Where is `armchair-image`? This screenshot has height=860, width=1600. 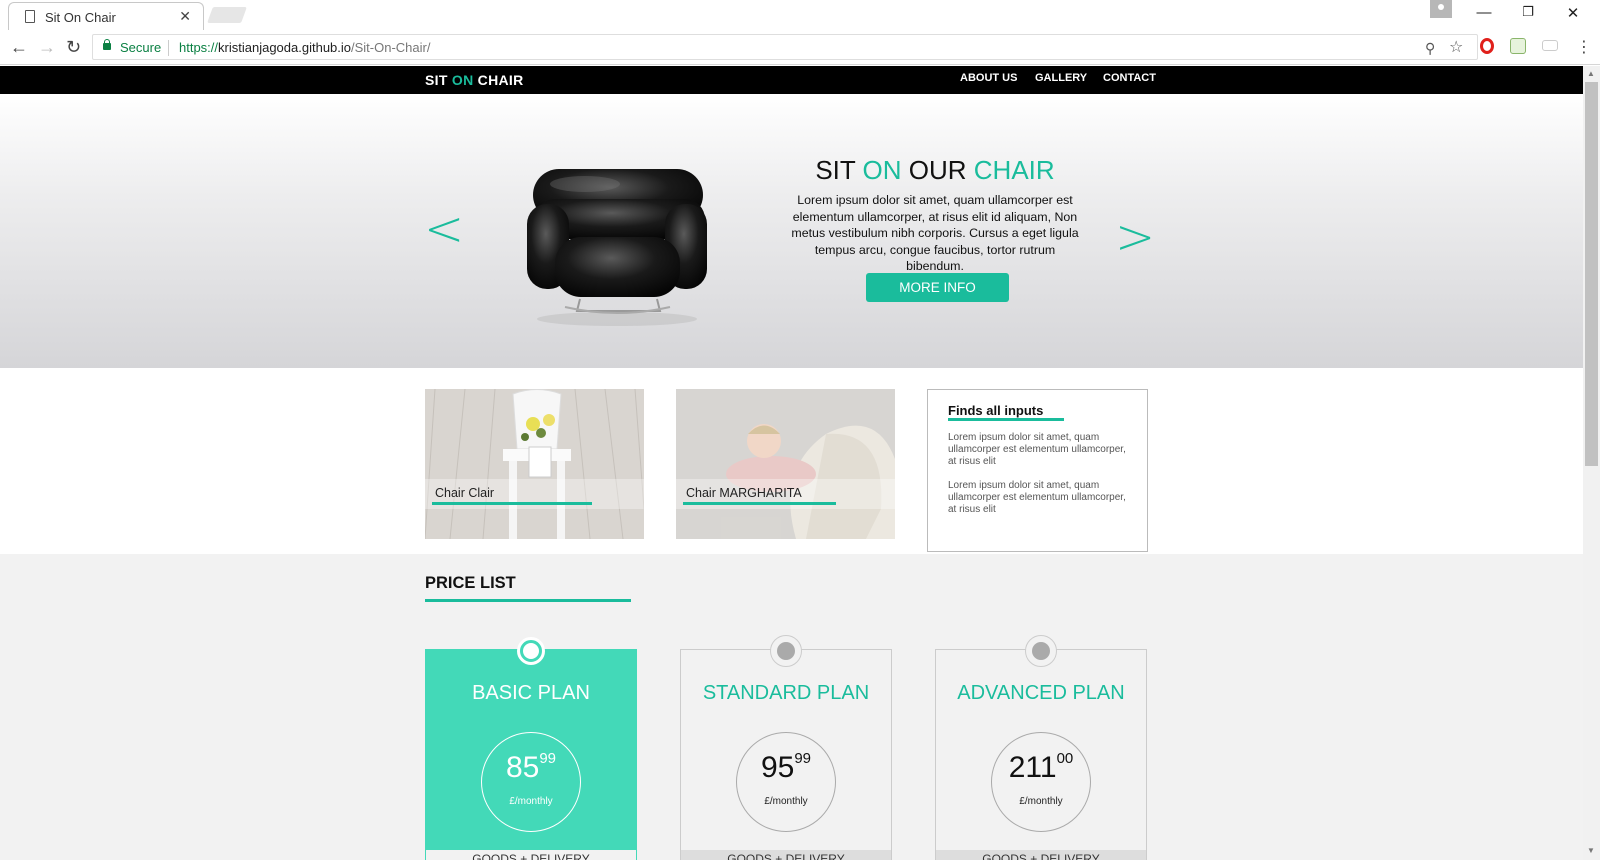
armchair-image is located at coordinates (617, 247).